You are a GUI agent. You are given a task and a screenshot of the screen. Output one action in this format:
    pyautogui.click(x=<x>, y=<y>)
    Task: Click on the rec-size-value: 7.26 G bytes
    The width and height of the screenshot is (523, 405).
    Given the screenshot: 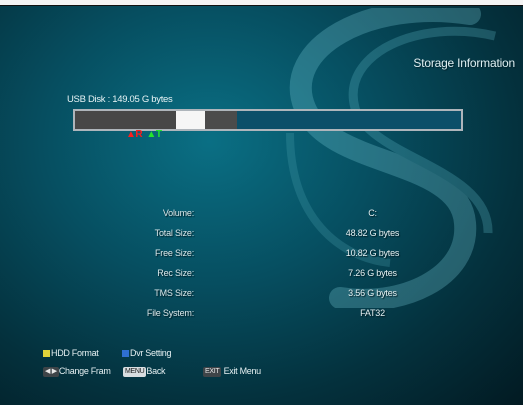 What is the action you would take?
    pyautogui.click(x=372, y=273)
    